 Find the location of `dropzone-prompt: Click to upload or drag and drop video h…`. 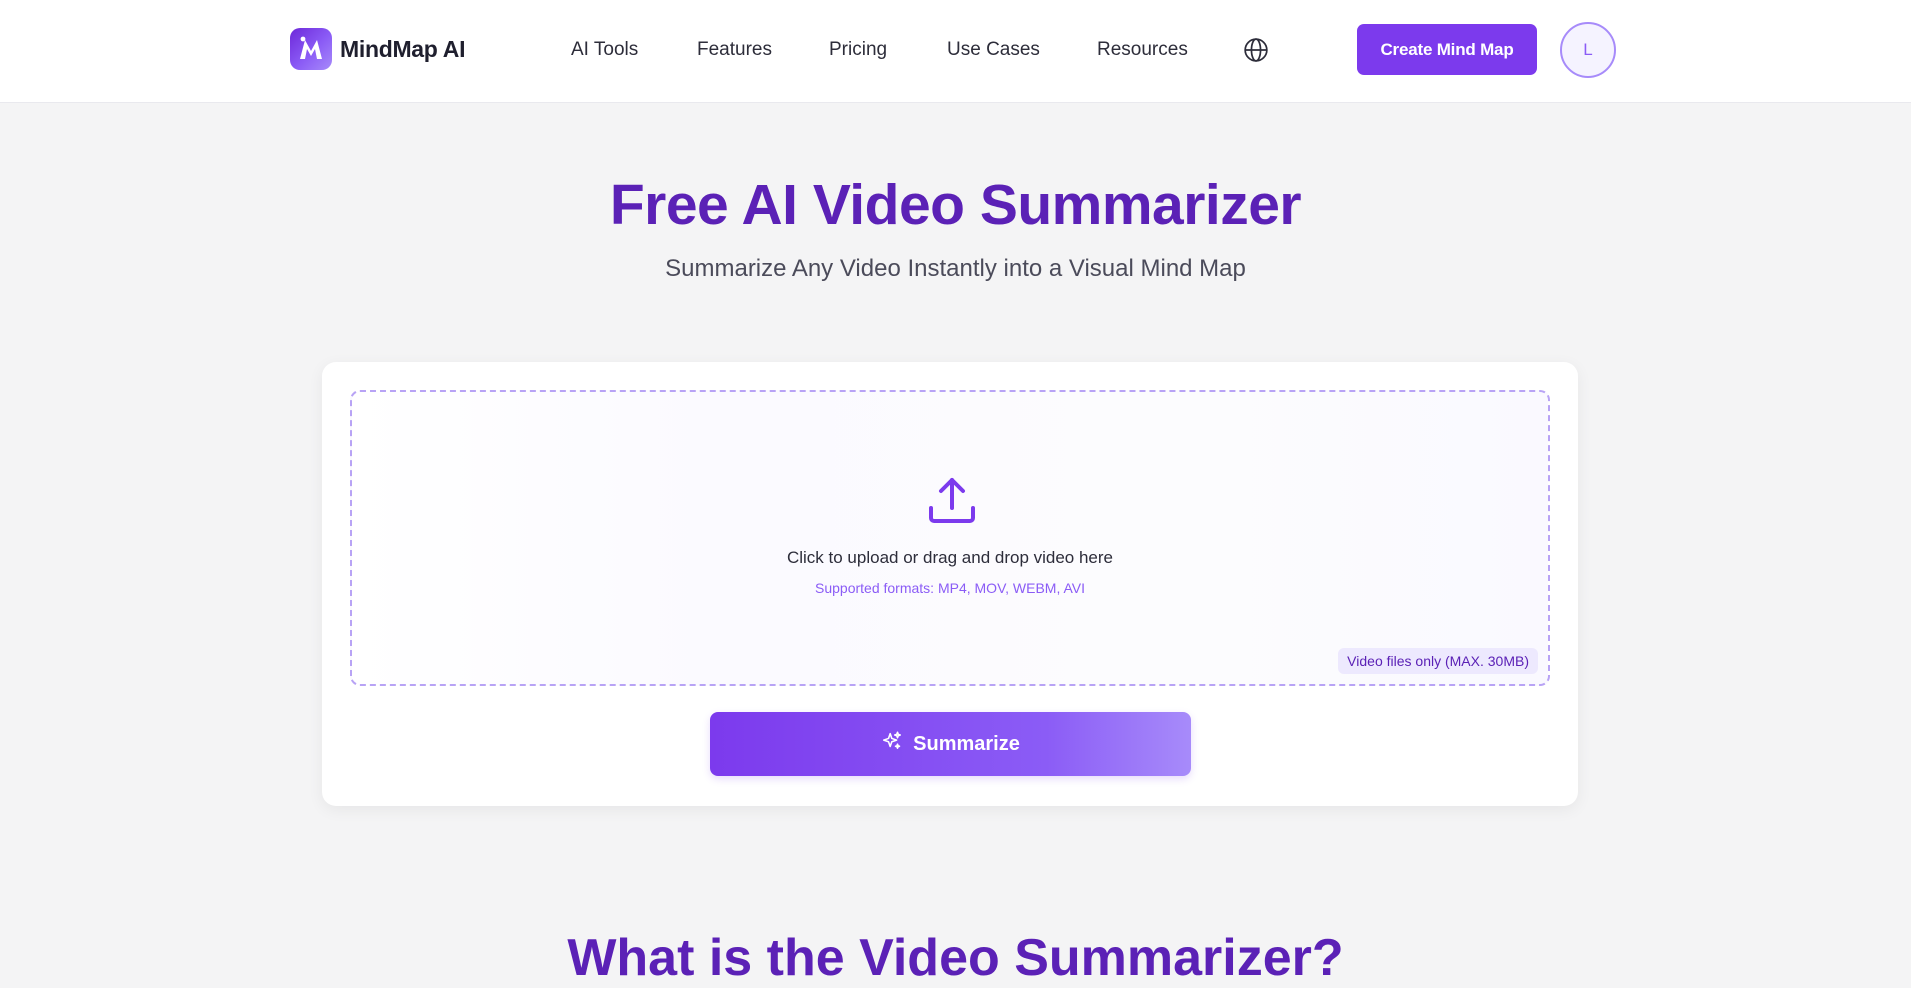

dropzone-prompt: Click to upload or drag and drop video h… is located at coordinates (950, 557).